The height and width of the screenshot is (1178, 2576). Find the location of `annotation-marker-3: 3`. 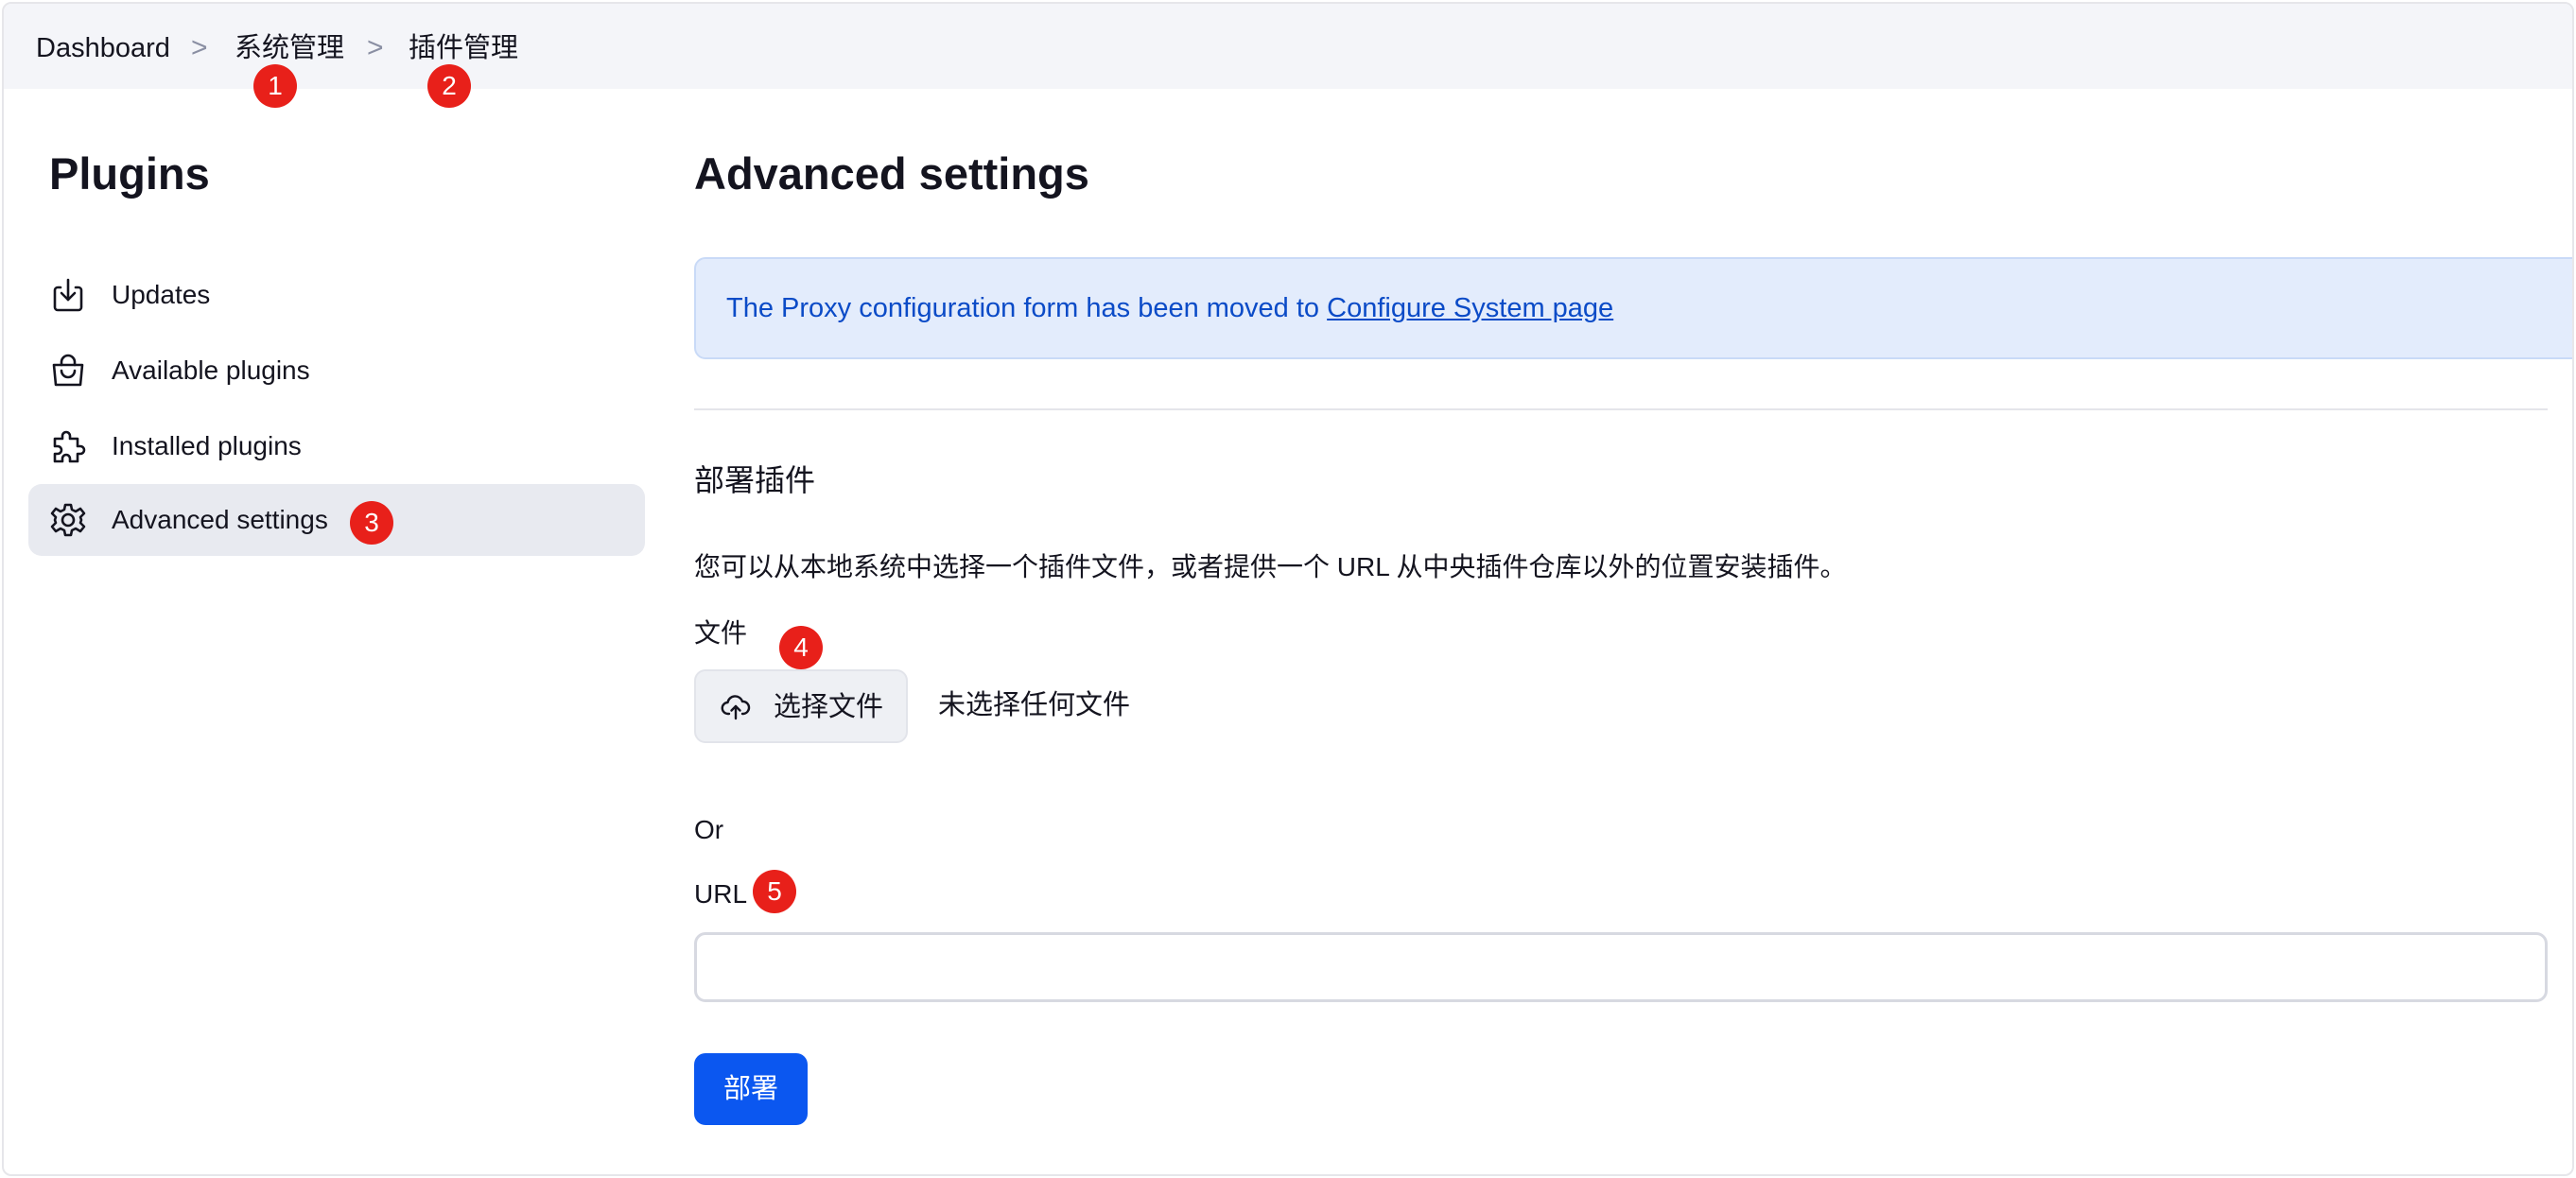

annotation-marker-3: 3 is located at coordinates (371, 523).